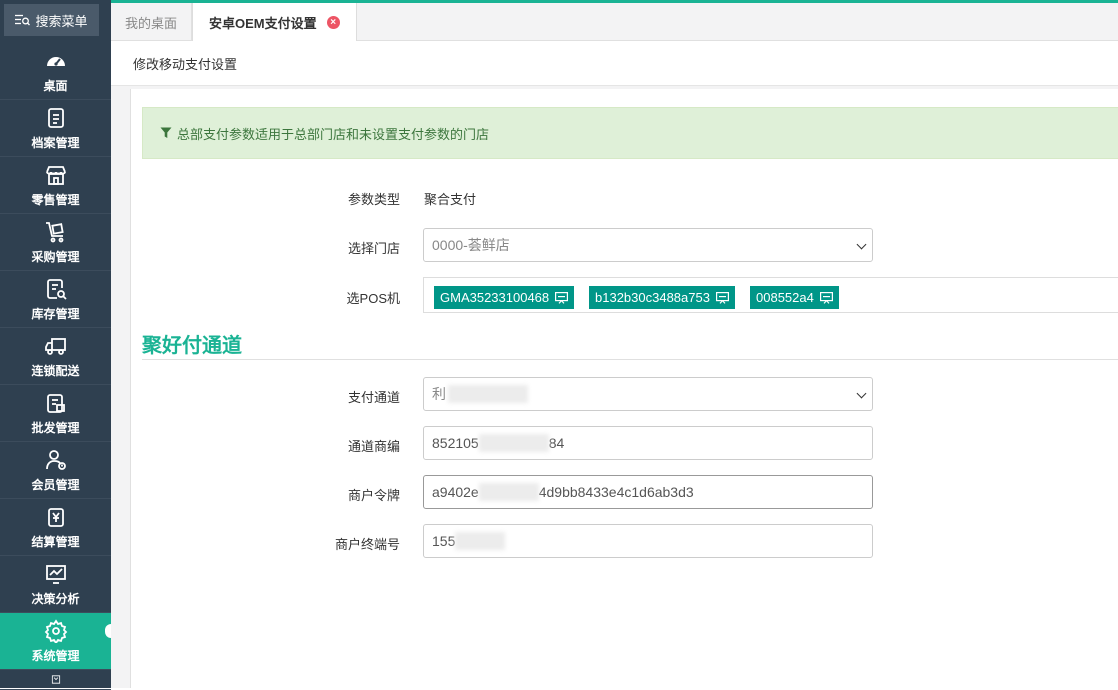  Describe the element at coordinates (55, 199) in the screenshot. I see `sidebar-item-label: 零售管理` at that location.